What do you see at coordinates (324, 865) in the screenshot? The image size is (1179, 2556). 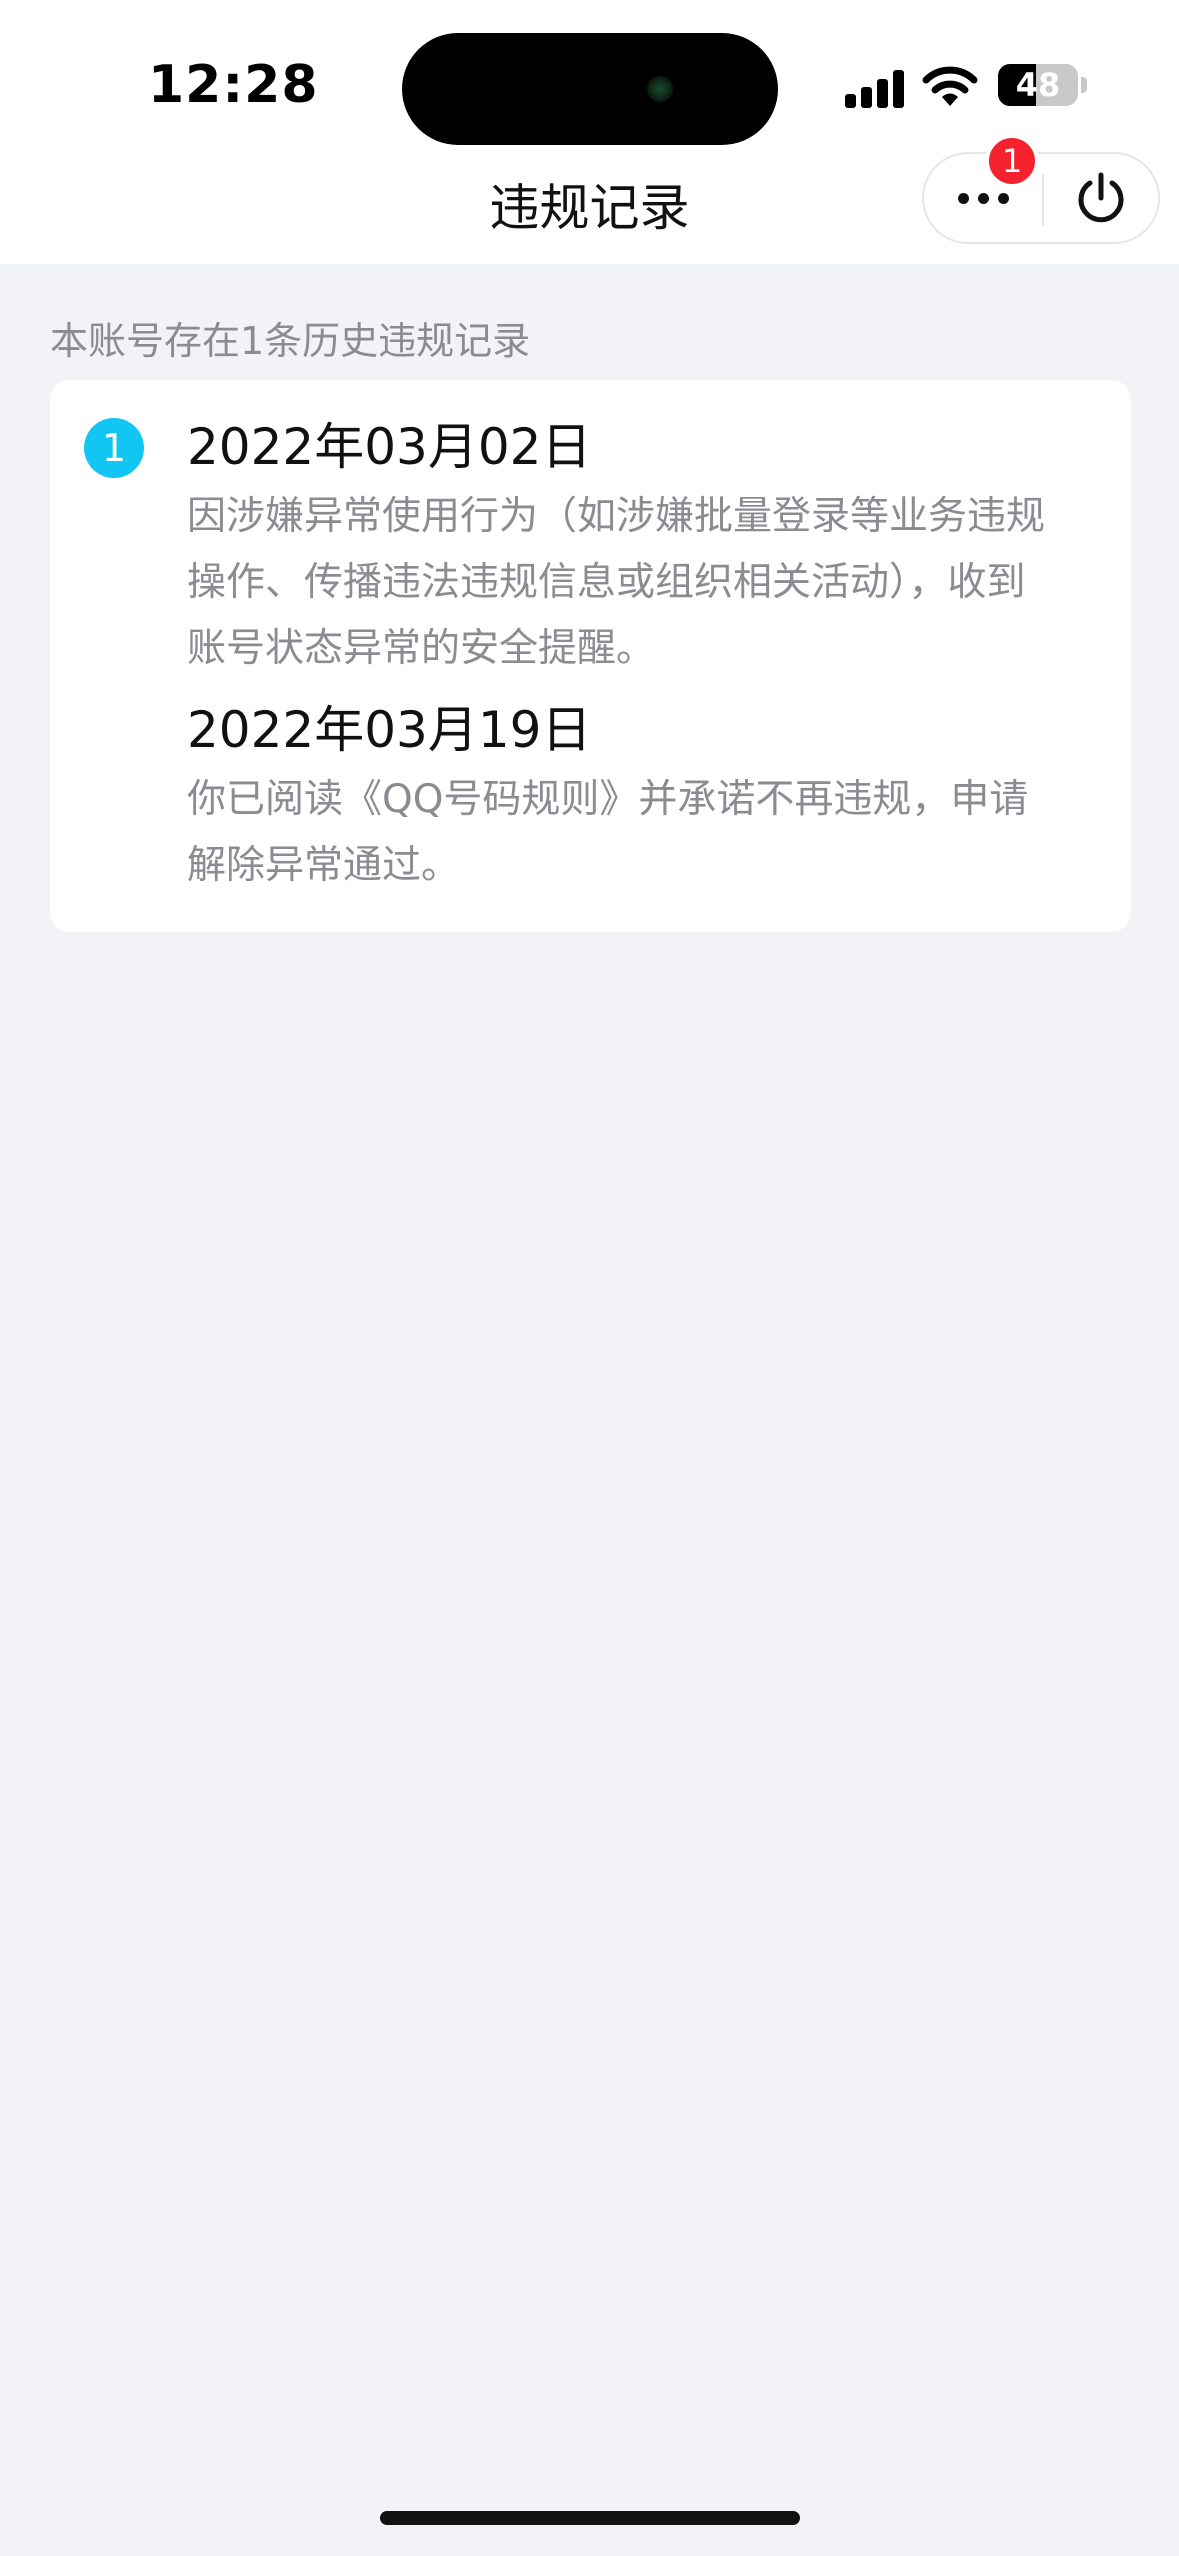 I see `description-line: 解除异常通过。` at bounding box center [324, 865].